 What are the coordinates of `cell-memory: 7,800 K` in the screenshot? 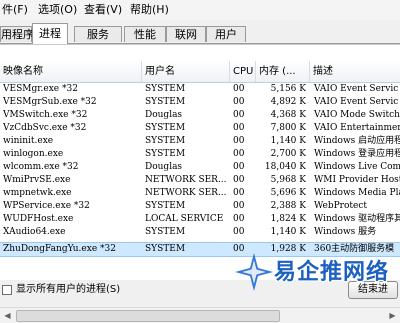 It's located at (288, 128).